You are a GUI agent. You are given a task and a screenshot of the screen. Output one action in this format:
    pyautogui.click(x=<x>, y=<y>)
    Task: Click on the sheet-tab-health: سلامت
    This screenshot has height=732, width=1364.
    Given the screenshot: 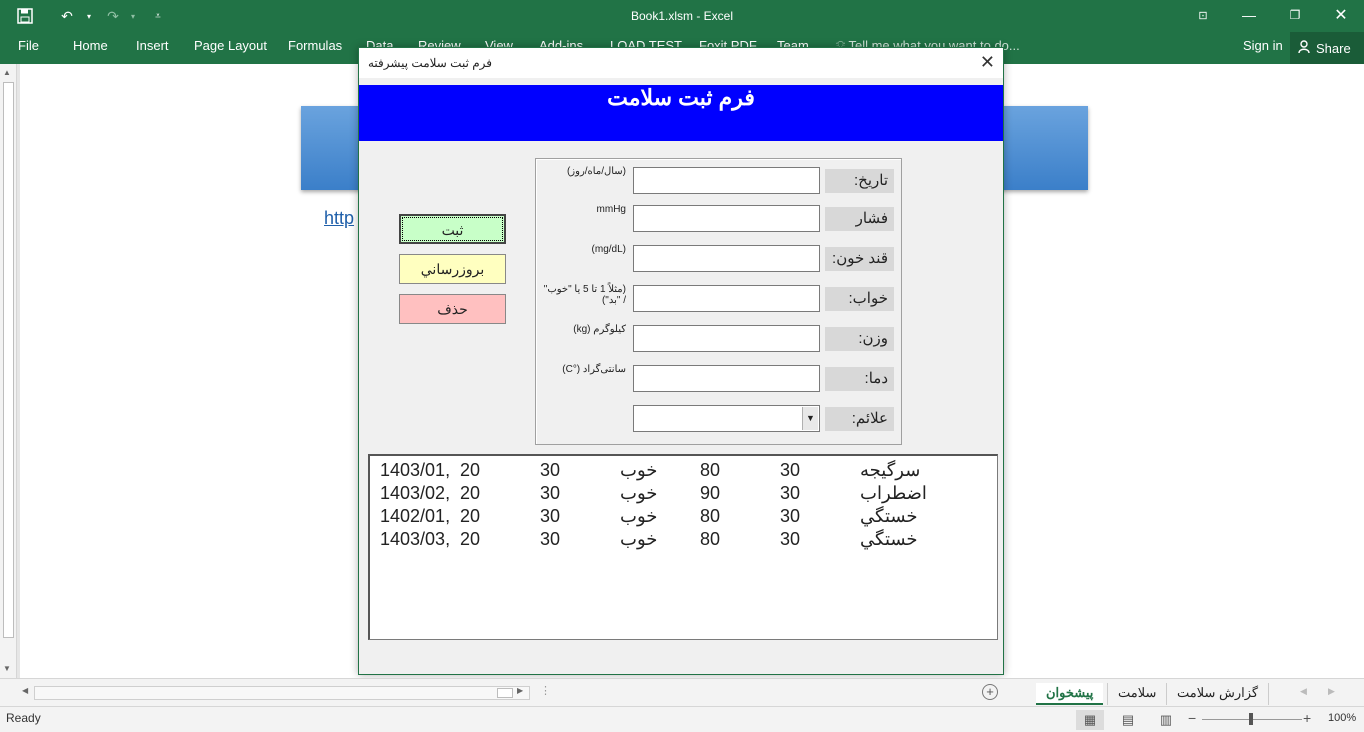 What is the action you would take?
    pyautogui.click(x=1136, y=694)
    